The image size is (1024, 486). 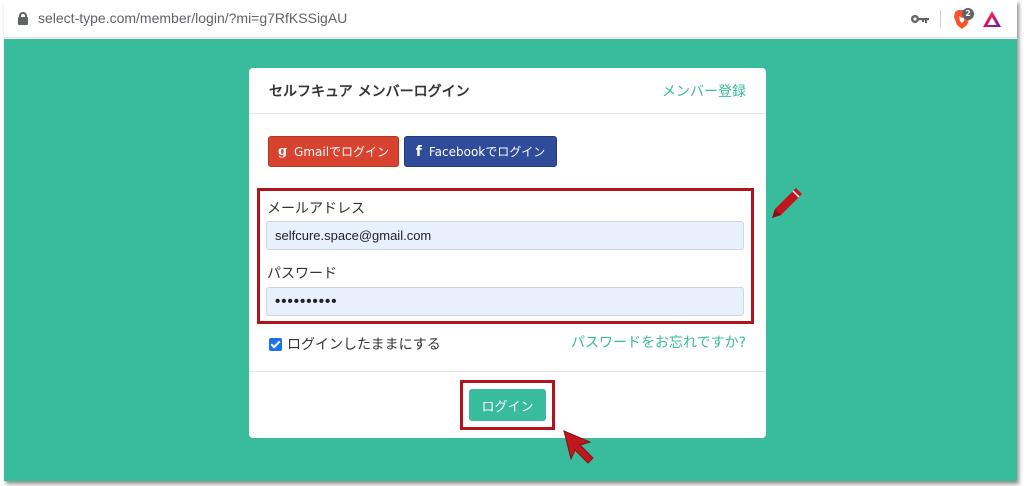 I want to click on remember-me: ログインしたままにする, so click(x=355, y=344).